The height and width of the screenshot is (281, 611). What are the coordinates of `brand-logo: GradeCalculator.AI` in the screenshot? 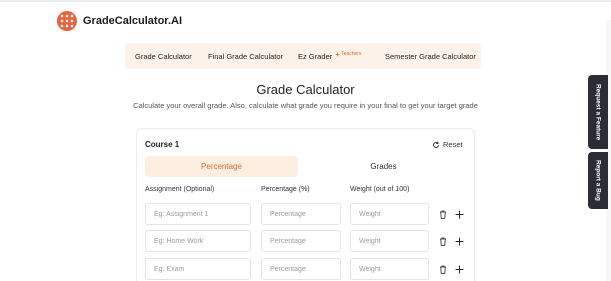 It's located at (119, 21).